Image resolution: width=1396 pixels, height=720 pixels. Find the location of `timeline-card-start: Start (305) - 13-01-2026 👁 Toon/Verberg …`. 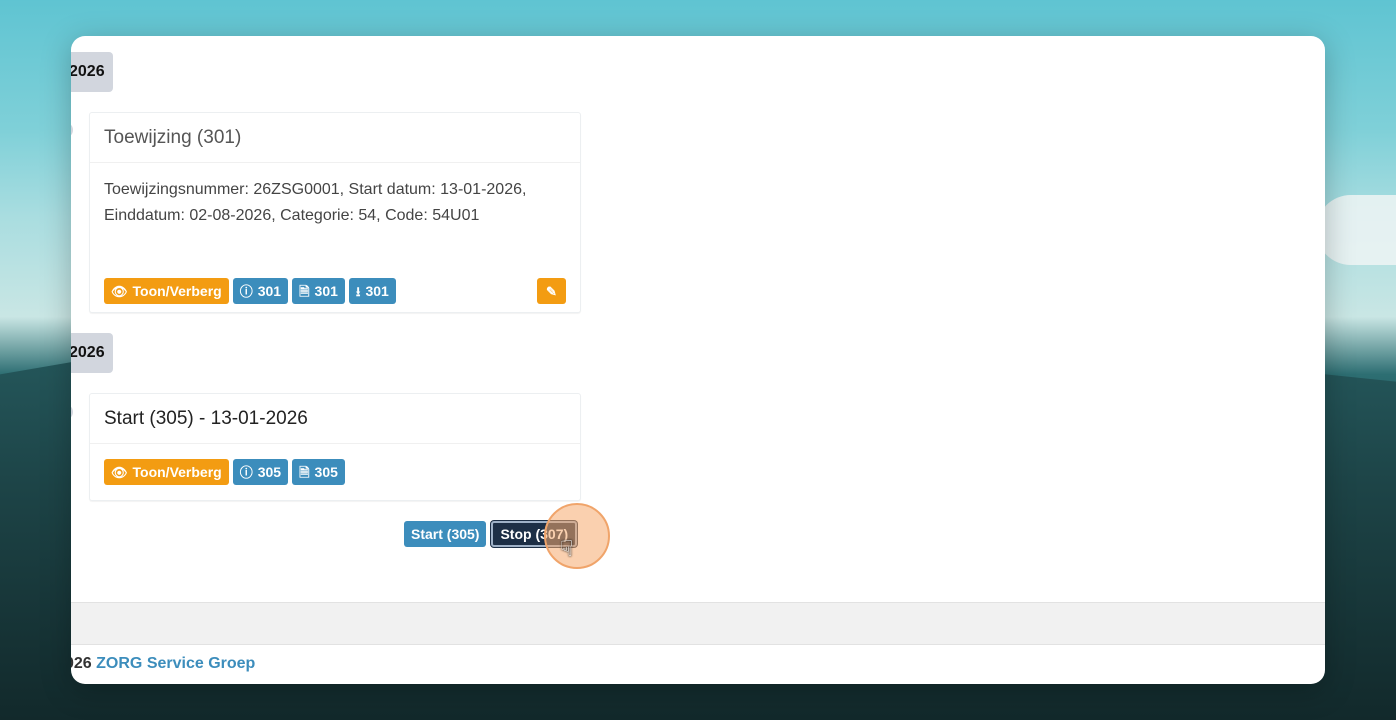

timeline-card-start: Start (305) - 13-01-2026 👁 Toon/Verberg … is located at coordinates (335, 447).